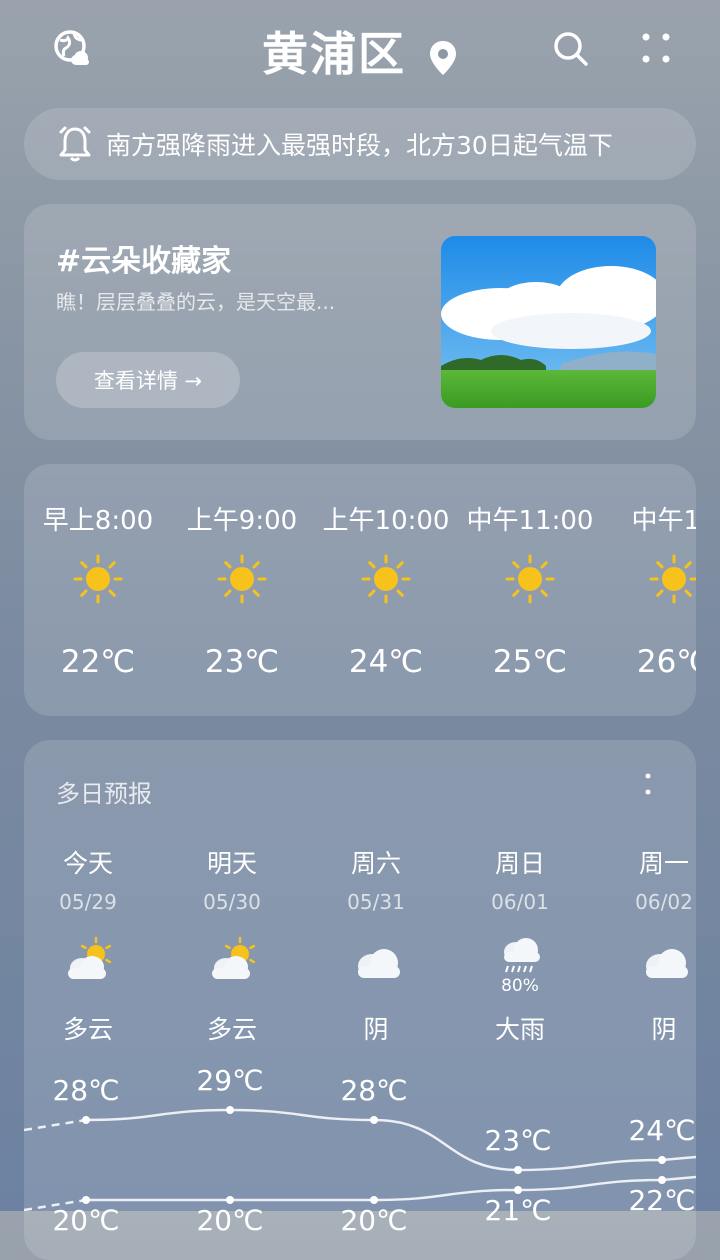 The image size is (720, 1260). What do you see at coordinates (530, 521) in the screenshot?
I see `hourly-time: 中午11:00` at bounding box center [530, 521].